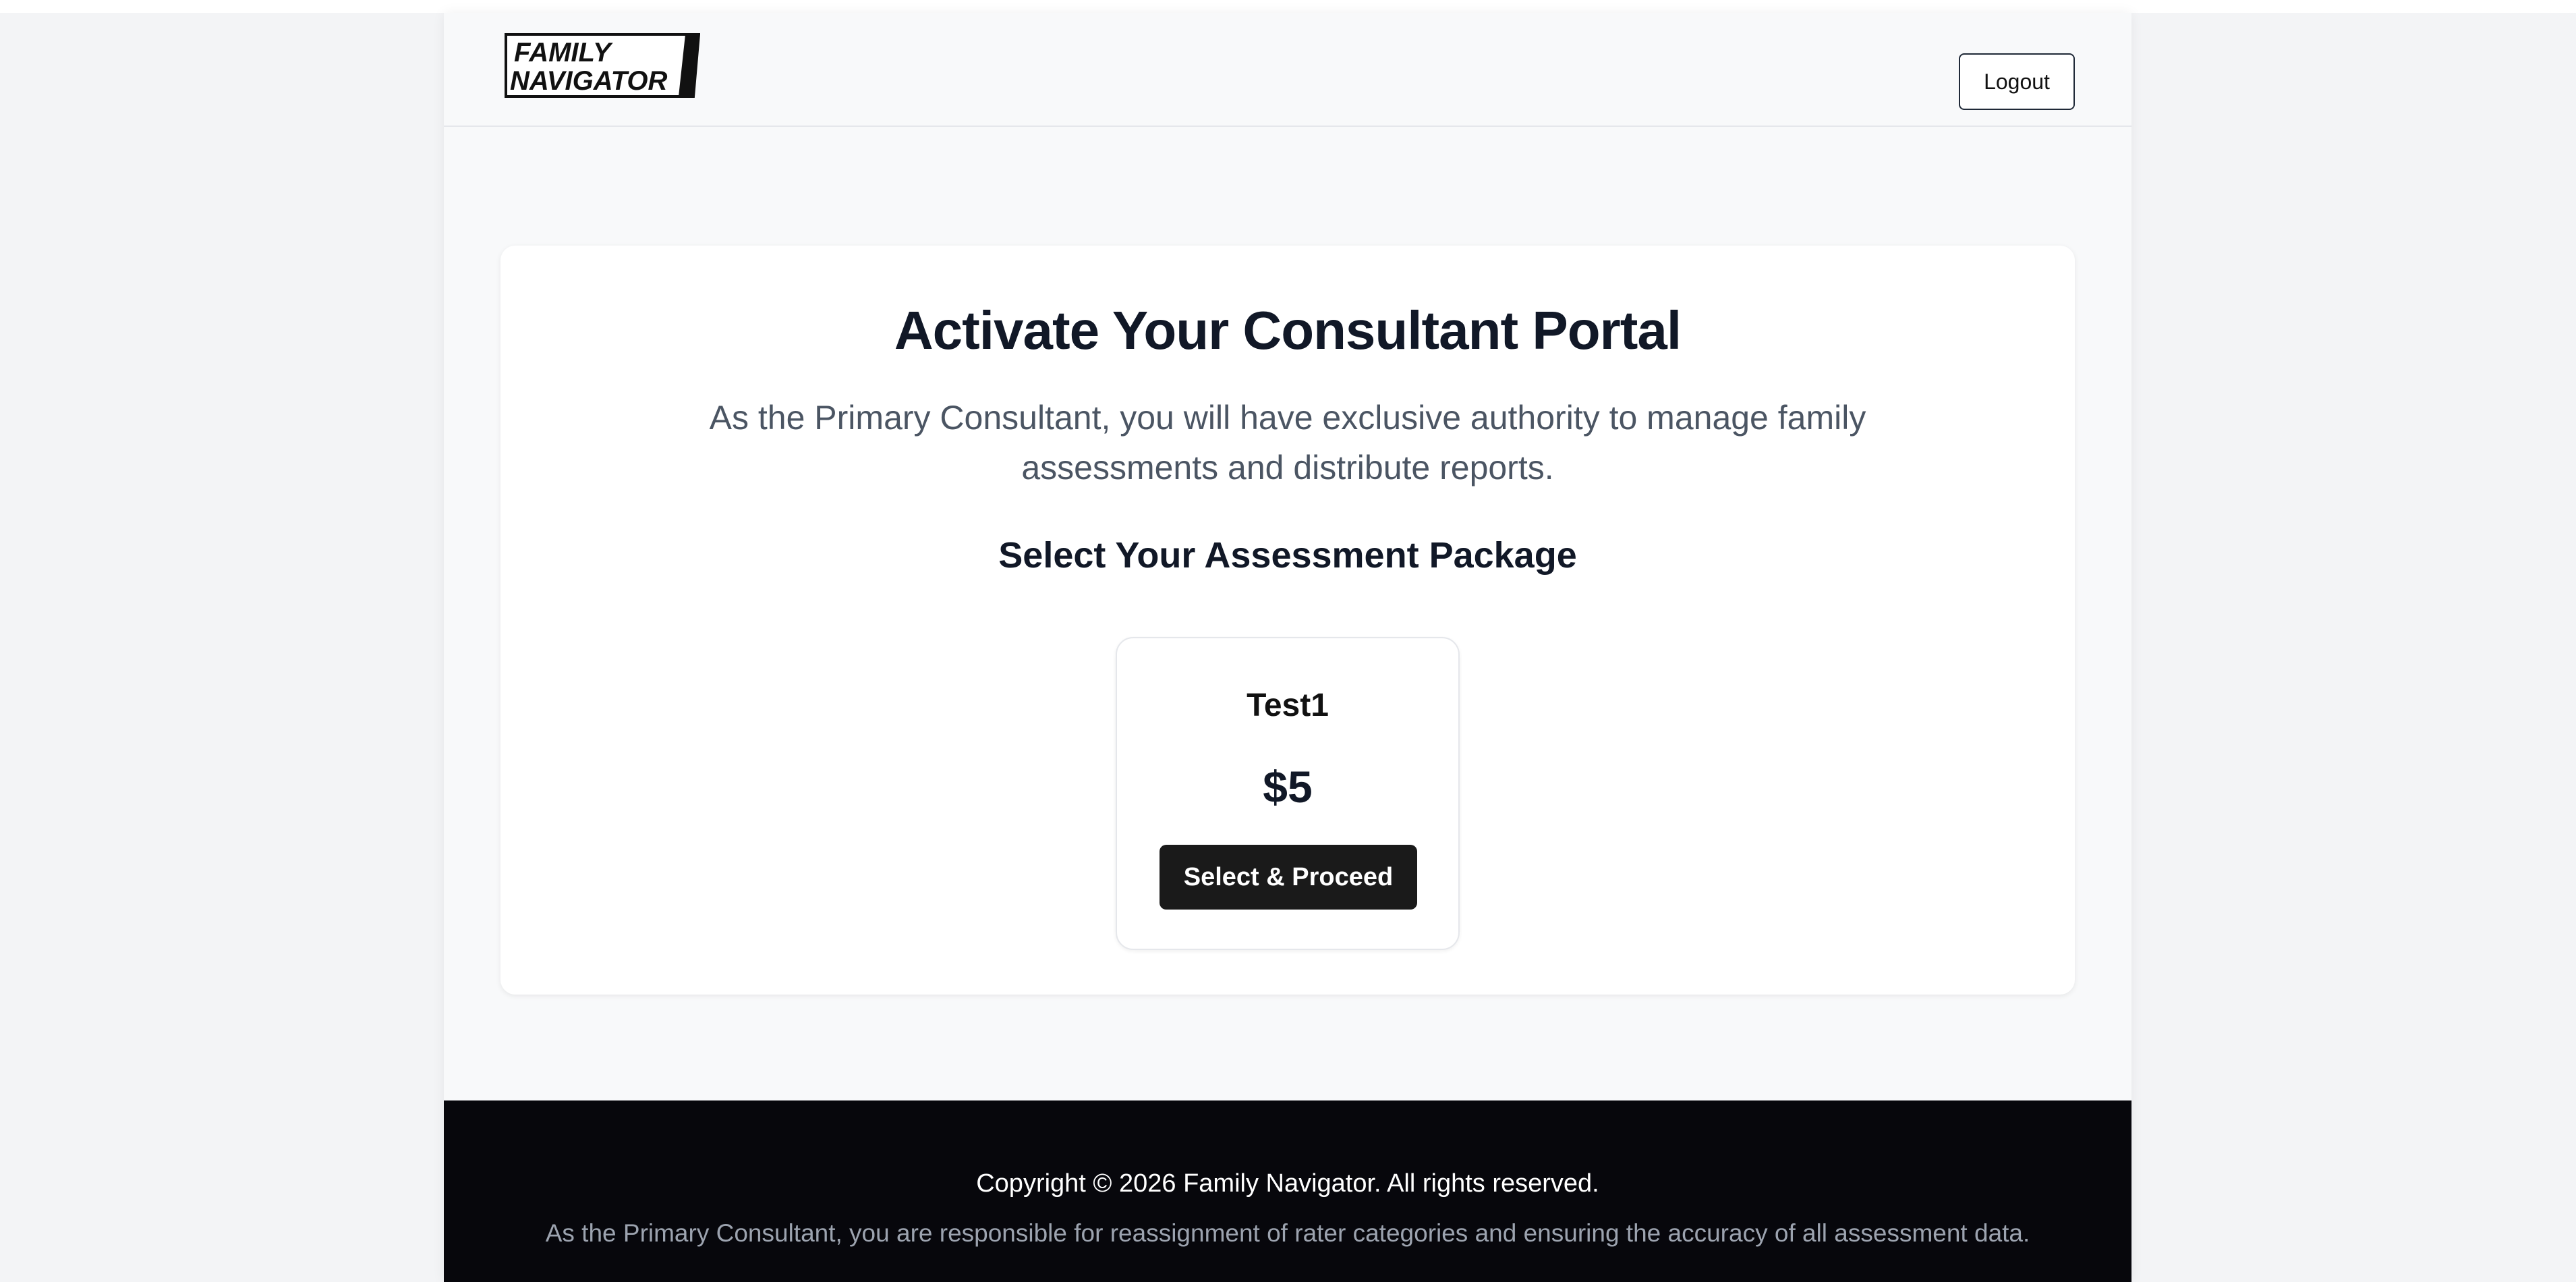  What do you see at coordinates (1287, 555) in the screenshot?
I see `package-section-title: Select Your Assessment Package` at bounding box center [1287, 555].